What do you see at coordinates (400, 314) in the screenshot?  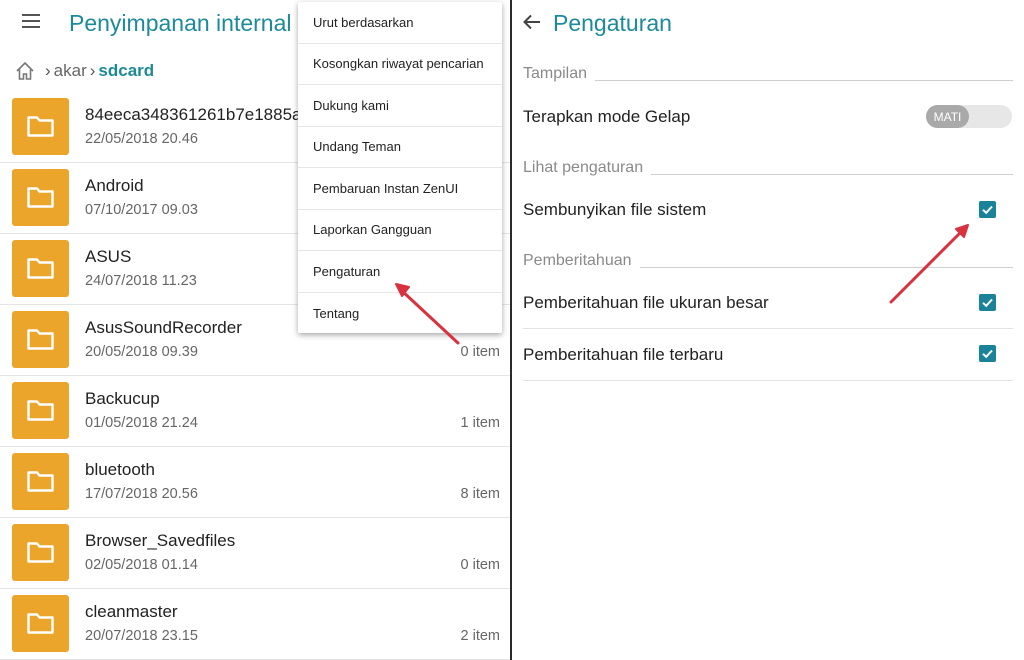 I see `menu-item-about: Tentang` at bounding box center [400, 314].